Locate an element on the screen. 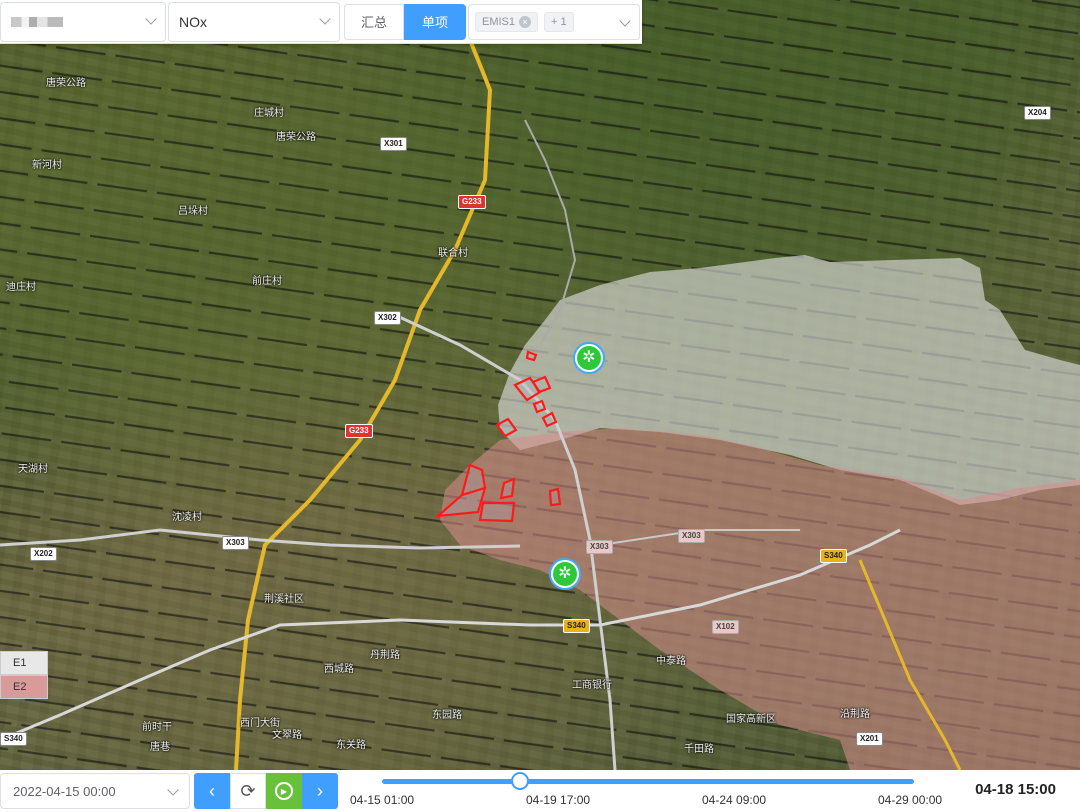  legend-item-e1: E1 is located at coordinates (24, 663).